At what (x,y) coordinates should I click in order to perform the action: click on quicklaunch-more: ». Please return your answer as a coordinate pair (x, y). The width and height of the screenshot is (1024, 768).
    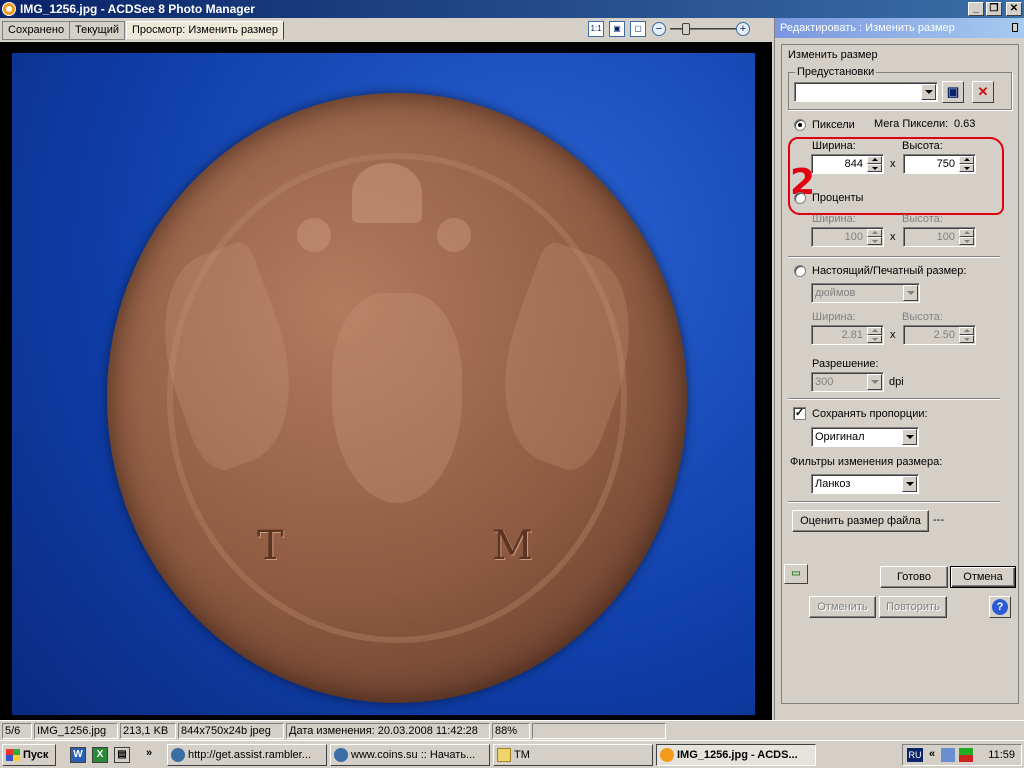
    Looking at the image, I should click on (149, 753).